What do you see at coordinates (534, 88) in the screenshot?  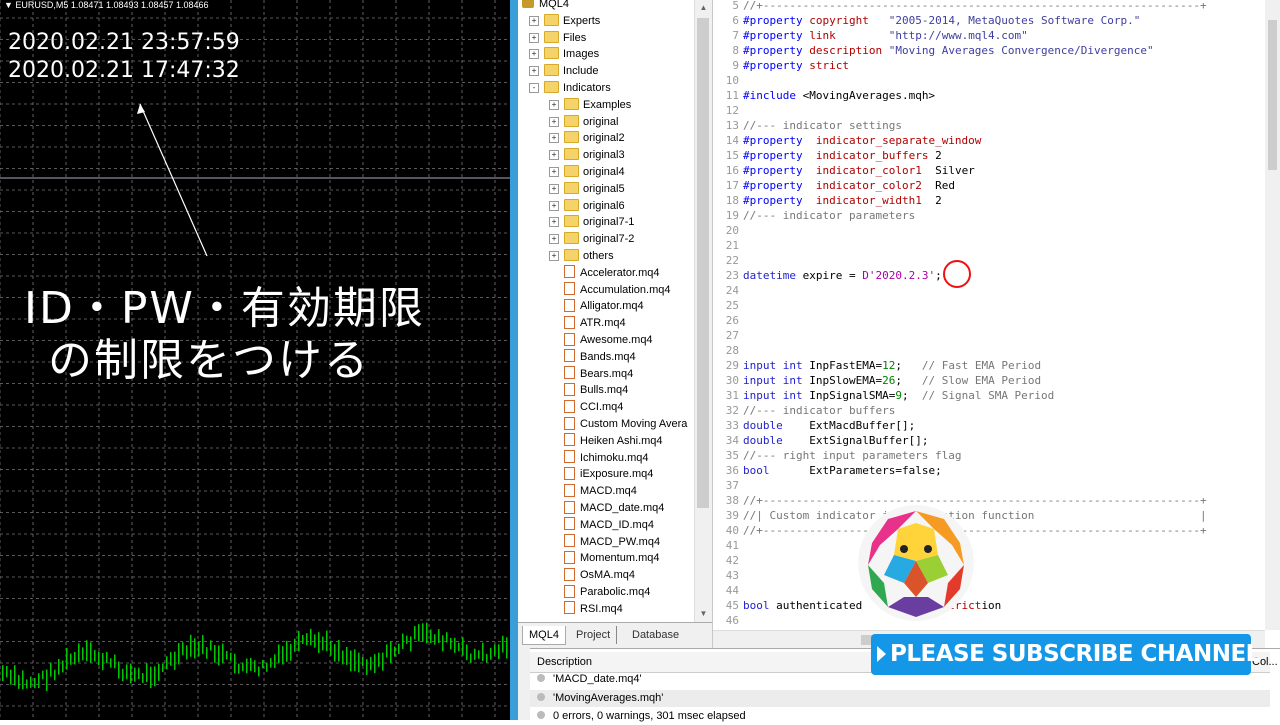 I see `collapse-icon: -` at bounding box center [534, 88].